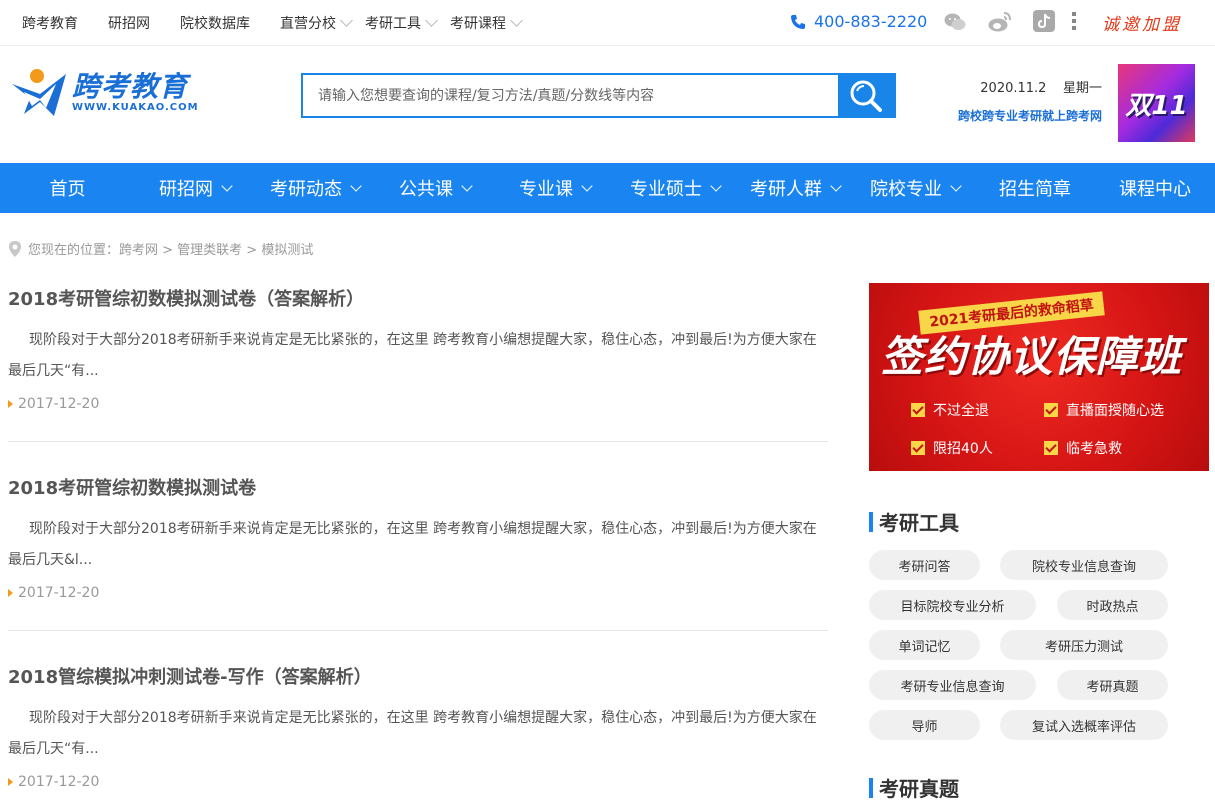  Describe the element at coordinates (798, 21) in the screenshot. I see `phone-icon` at that location.